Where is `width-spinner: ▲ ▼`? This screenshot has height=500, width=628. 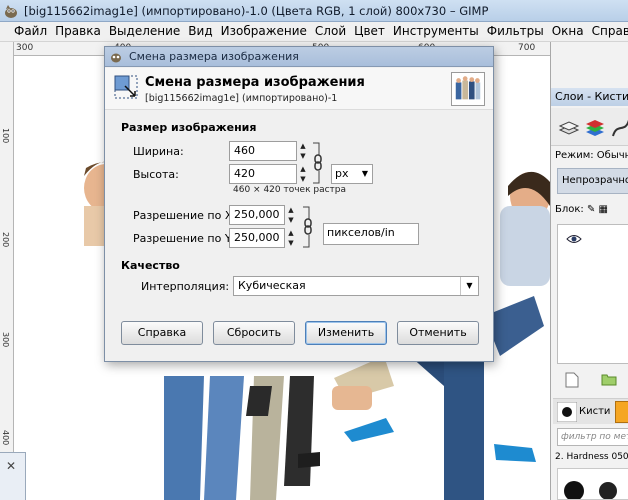 width-spinner: ▲ ▼ is located at coordinates (303, 151).